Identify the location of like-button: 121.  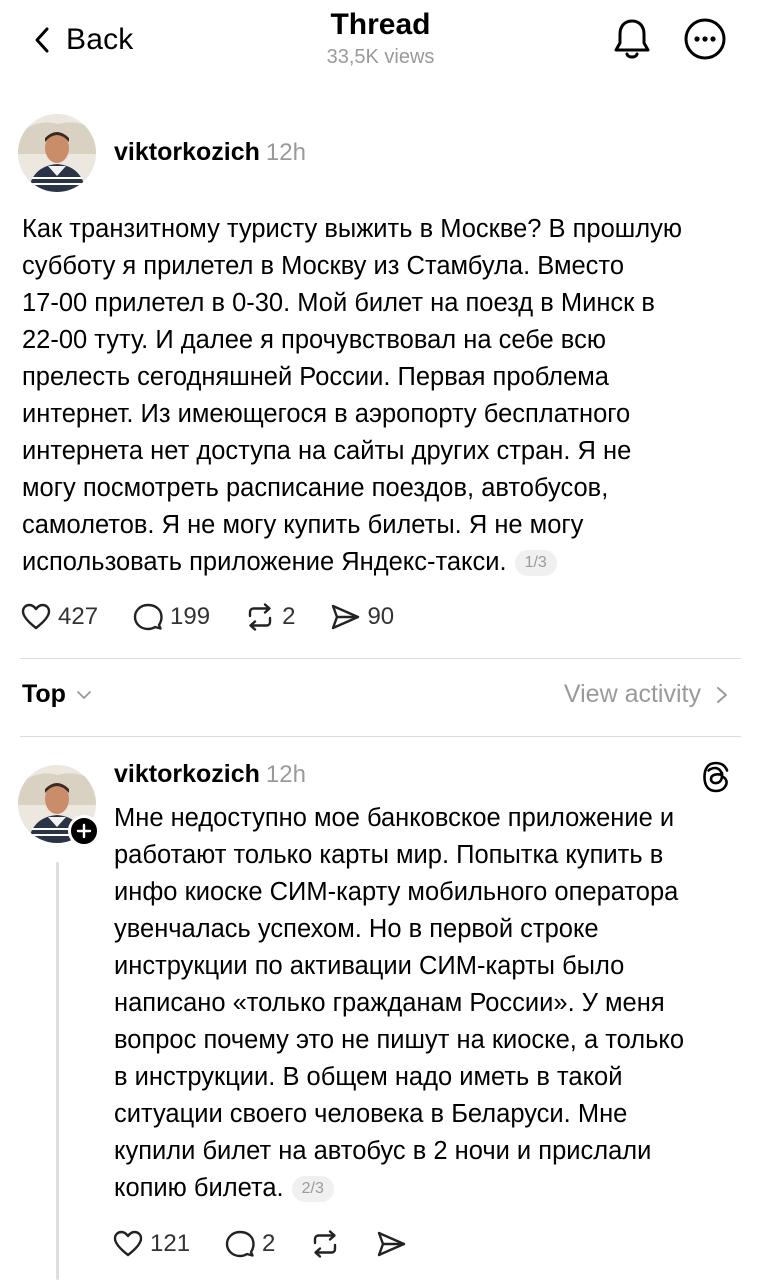
(151, 1244).